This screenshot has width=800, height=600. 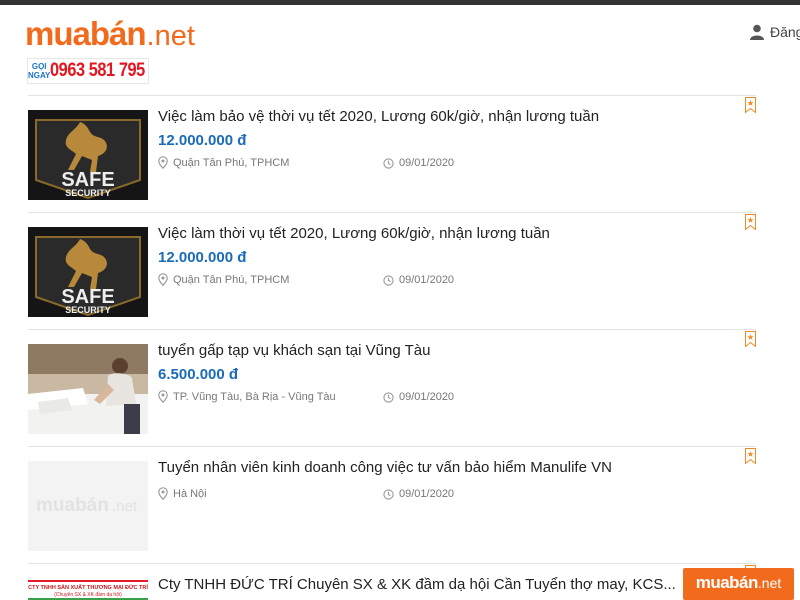 I want to click on hotline-banner: GỌI NGAY 0963 581 795, so click(x=88, y=71).